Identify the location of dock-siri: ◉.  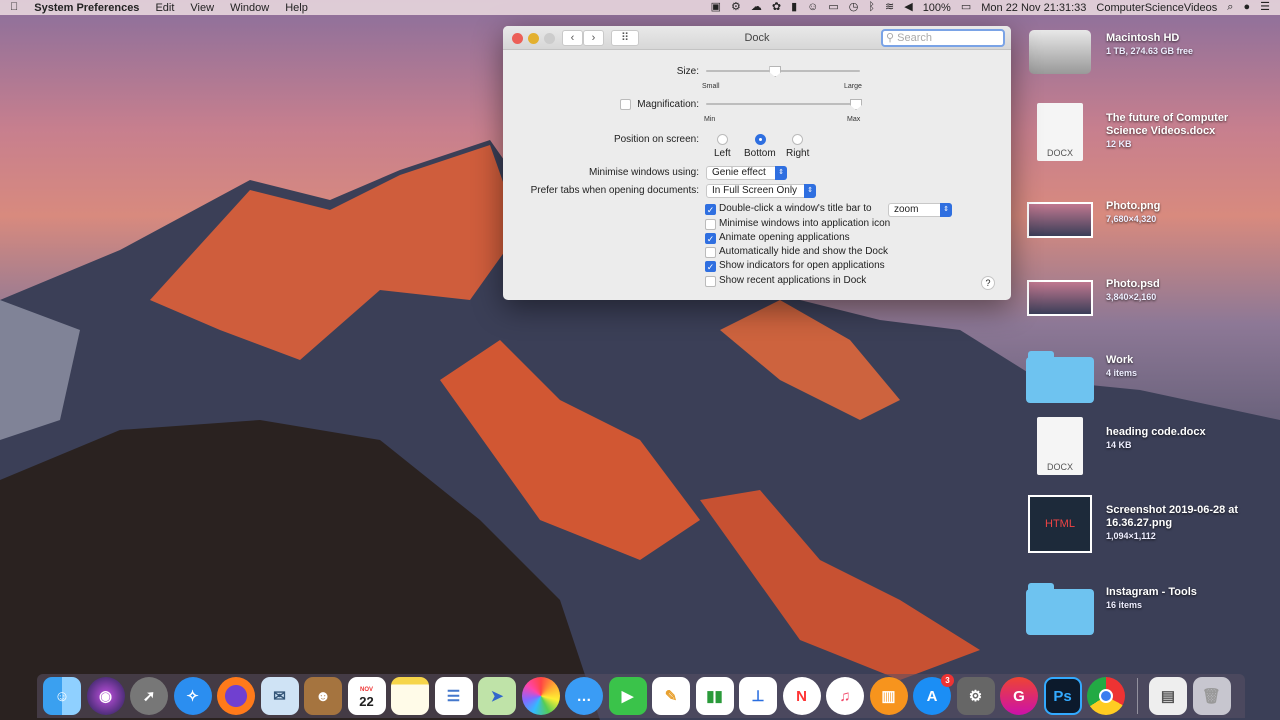
(105, 696).